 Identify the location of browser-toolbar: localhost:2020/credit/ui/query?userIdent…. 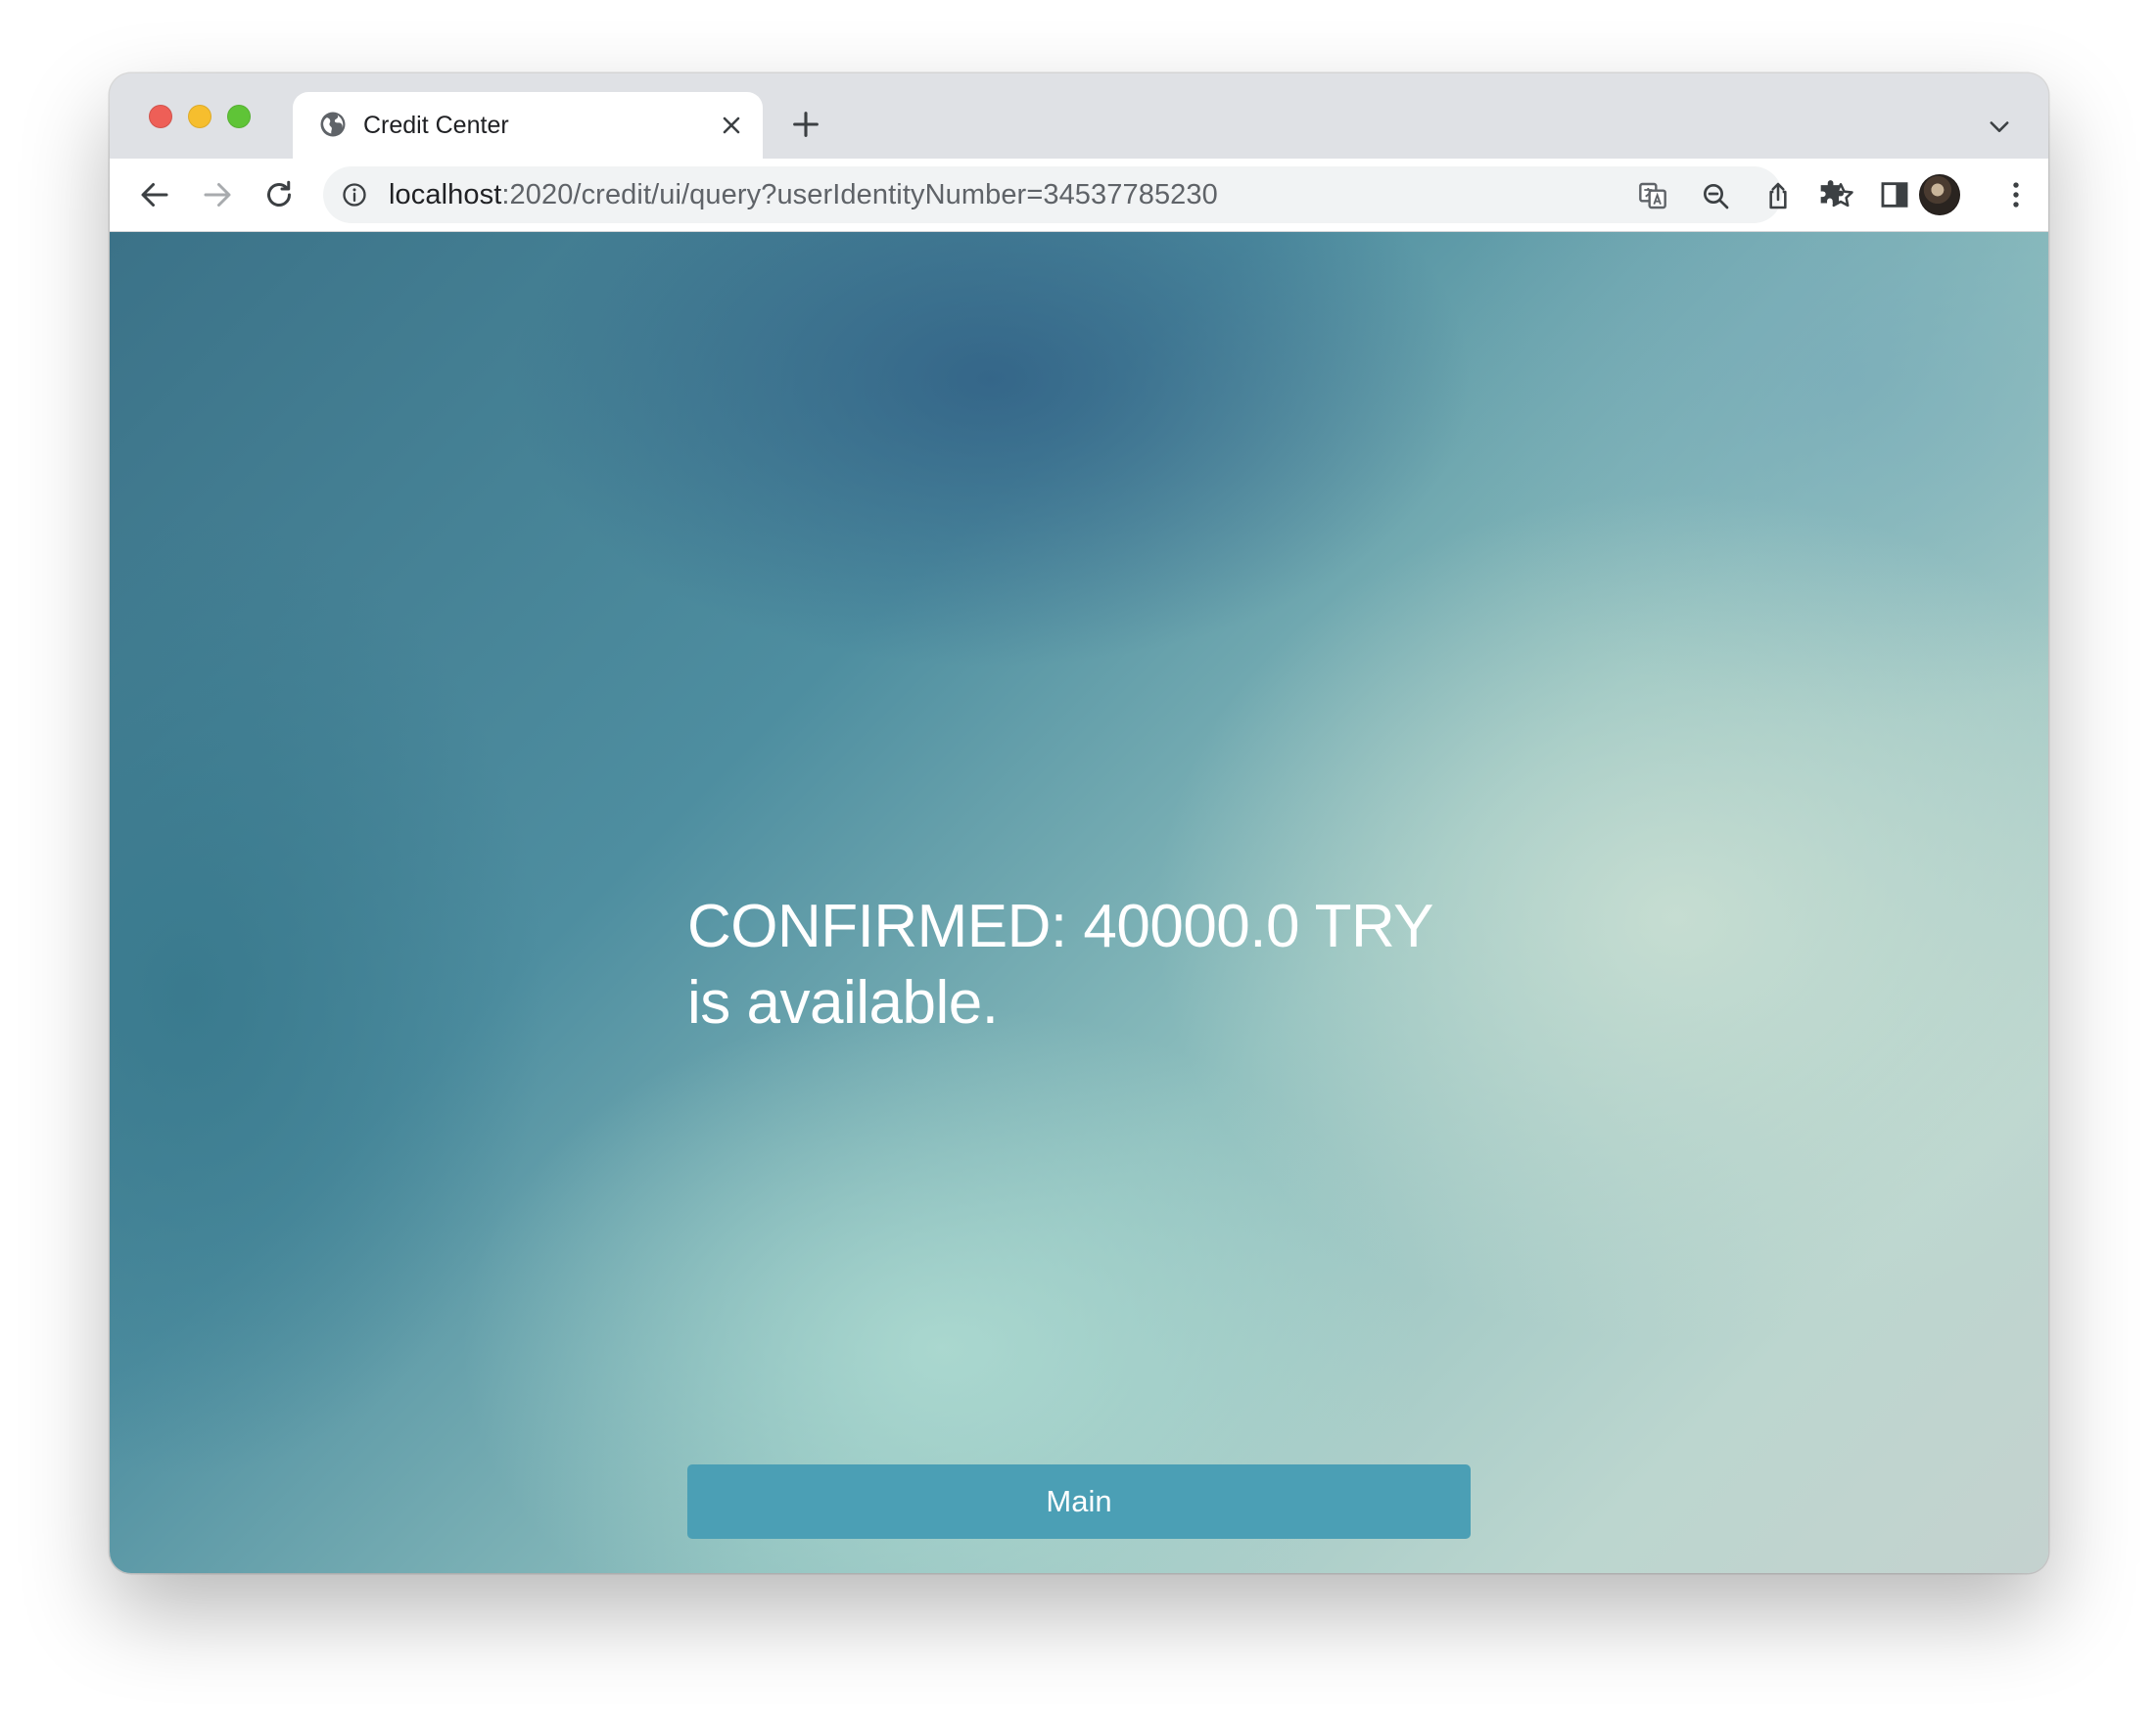
(1079, 195).